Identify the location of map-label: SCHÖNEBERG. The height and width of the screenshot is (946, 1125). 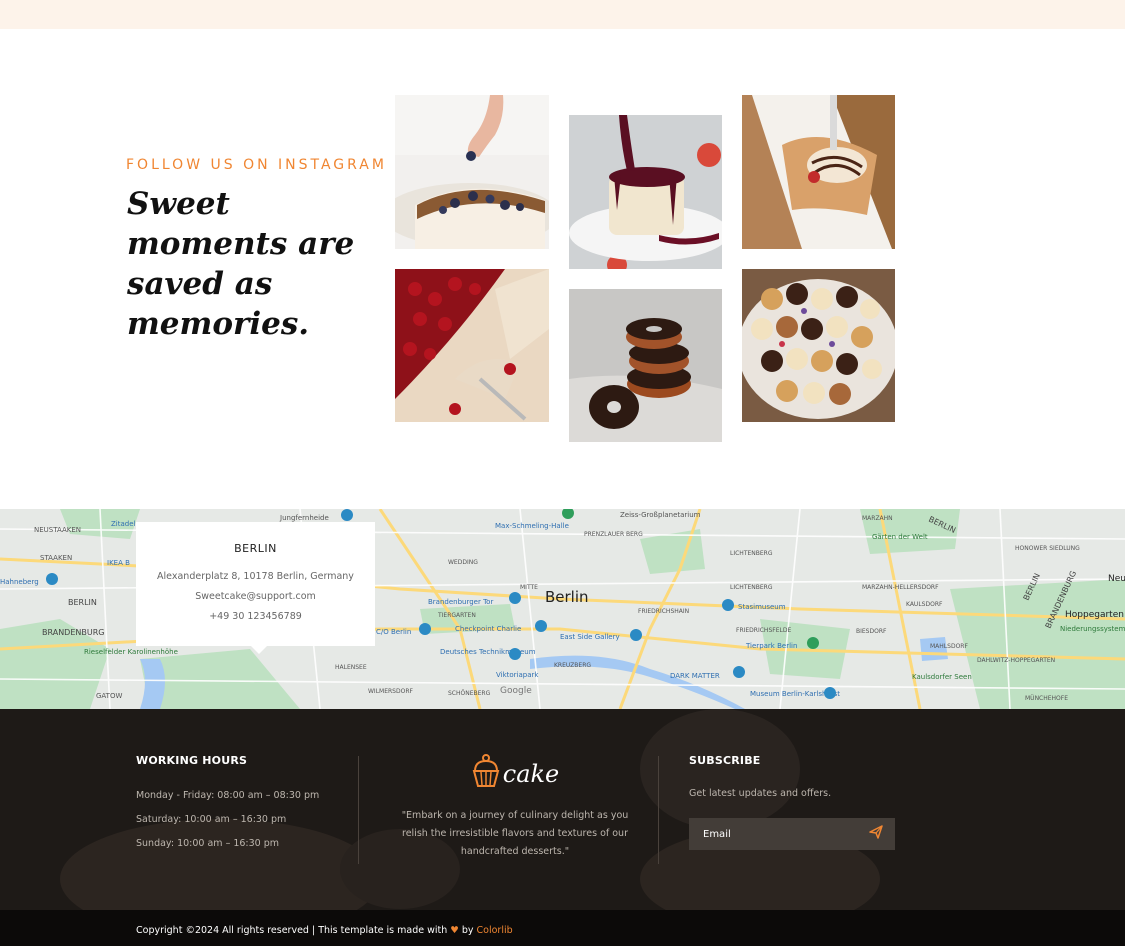
(469, 693).